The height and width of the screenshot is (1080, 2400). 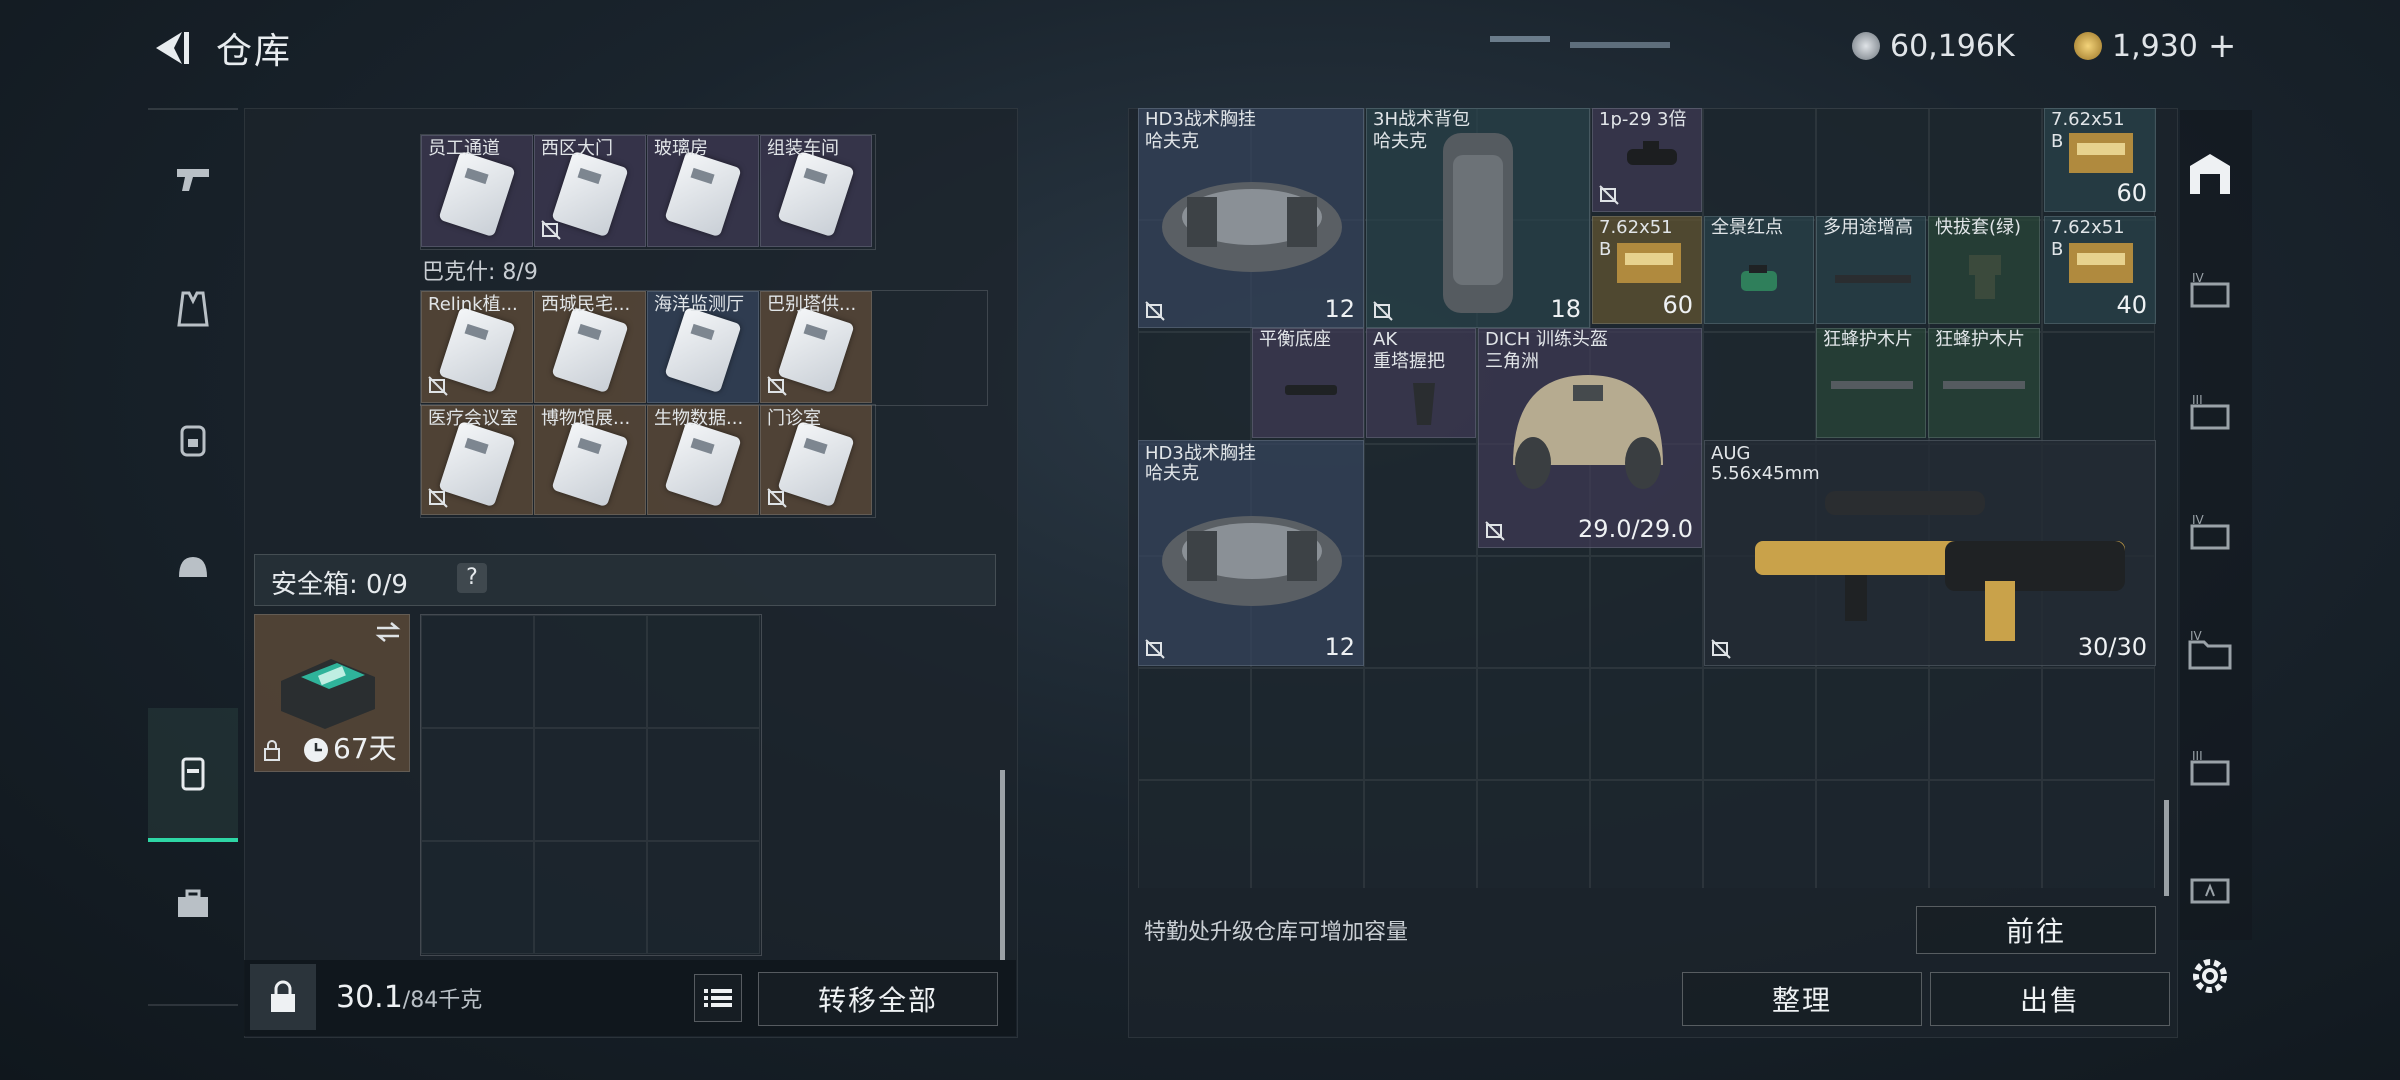 I want to click on item-tile: 7.62x51 B 40, so click(x=2100, y=270).